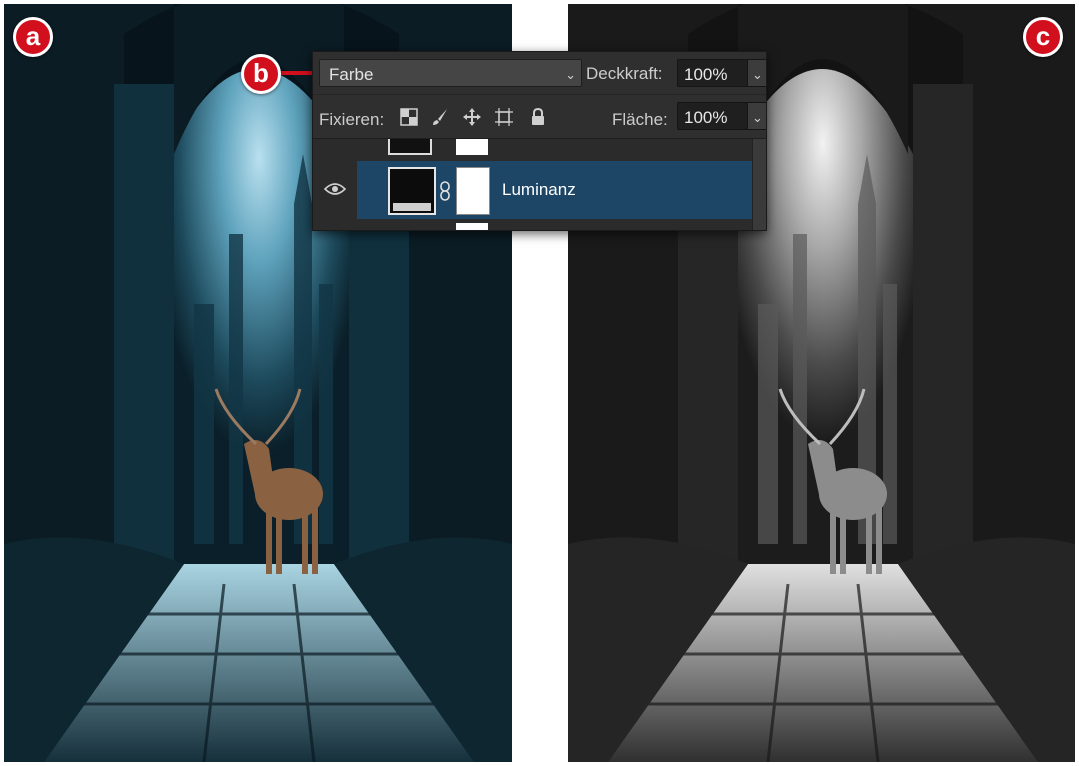 This screenshot has height=766, width=1079. I want to click on layer-row-below, so click(539, 224).